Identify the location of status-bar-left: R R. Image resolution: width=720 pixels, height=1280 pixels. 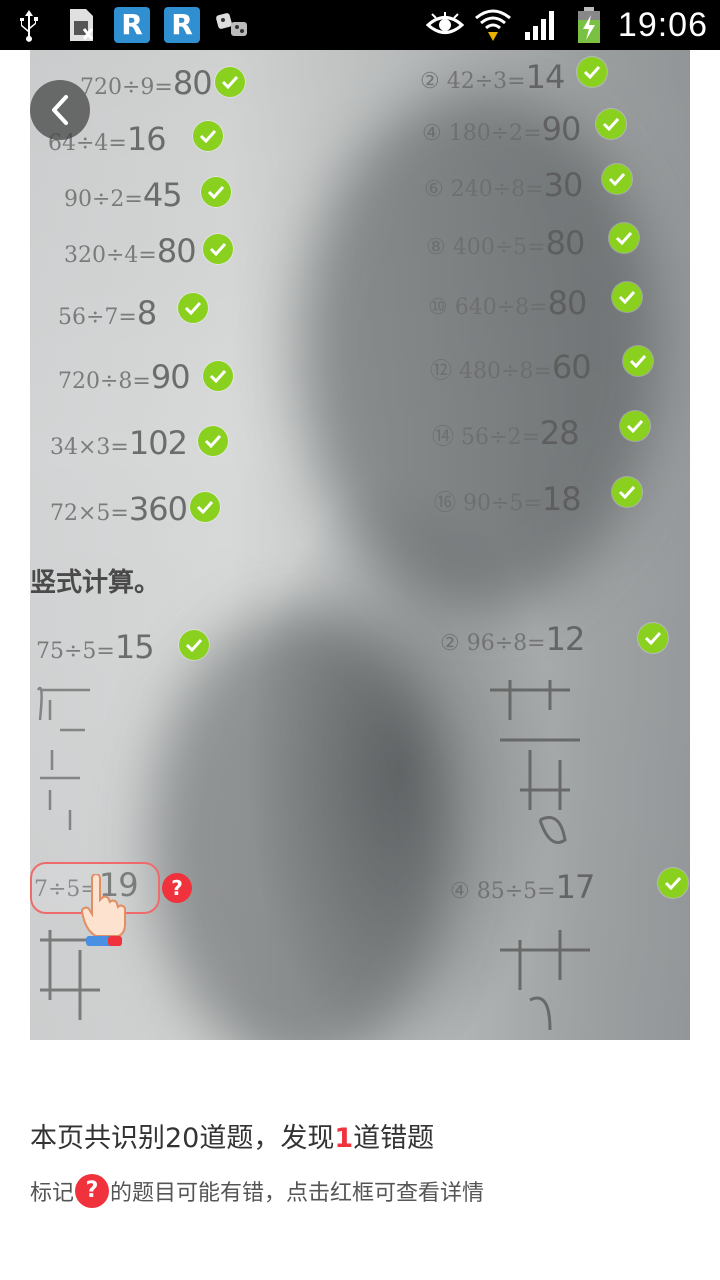
(131, 25).